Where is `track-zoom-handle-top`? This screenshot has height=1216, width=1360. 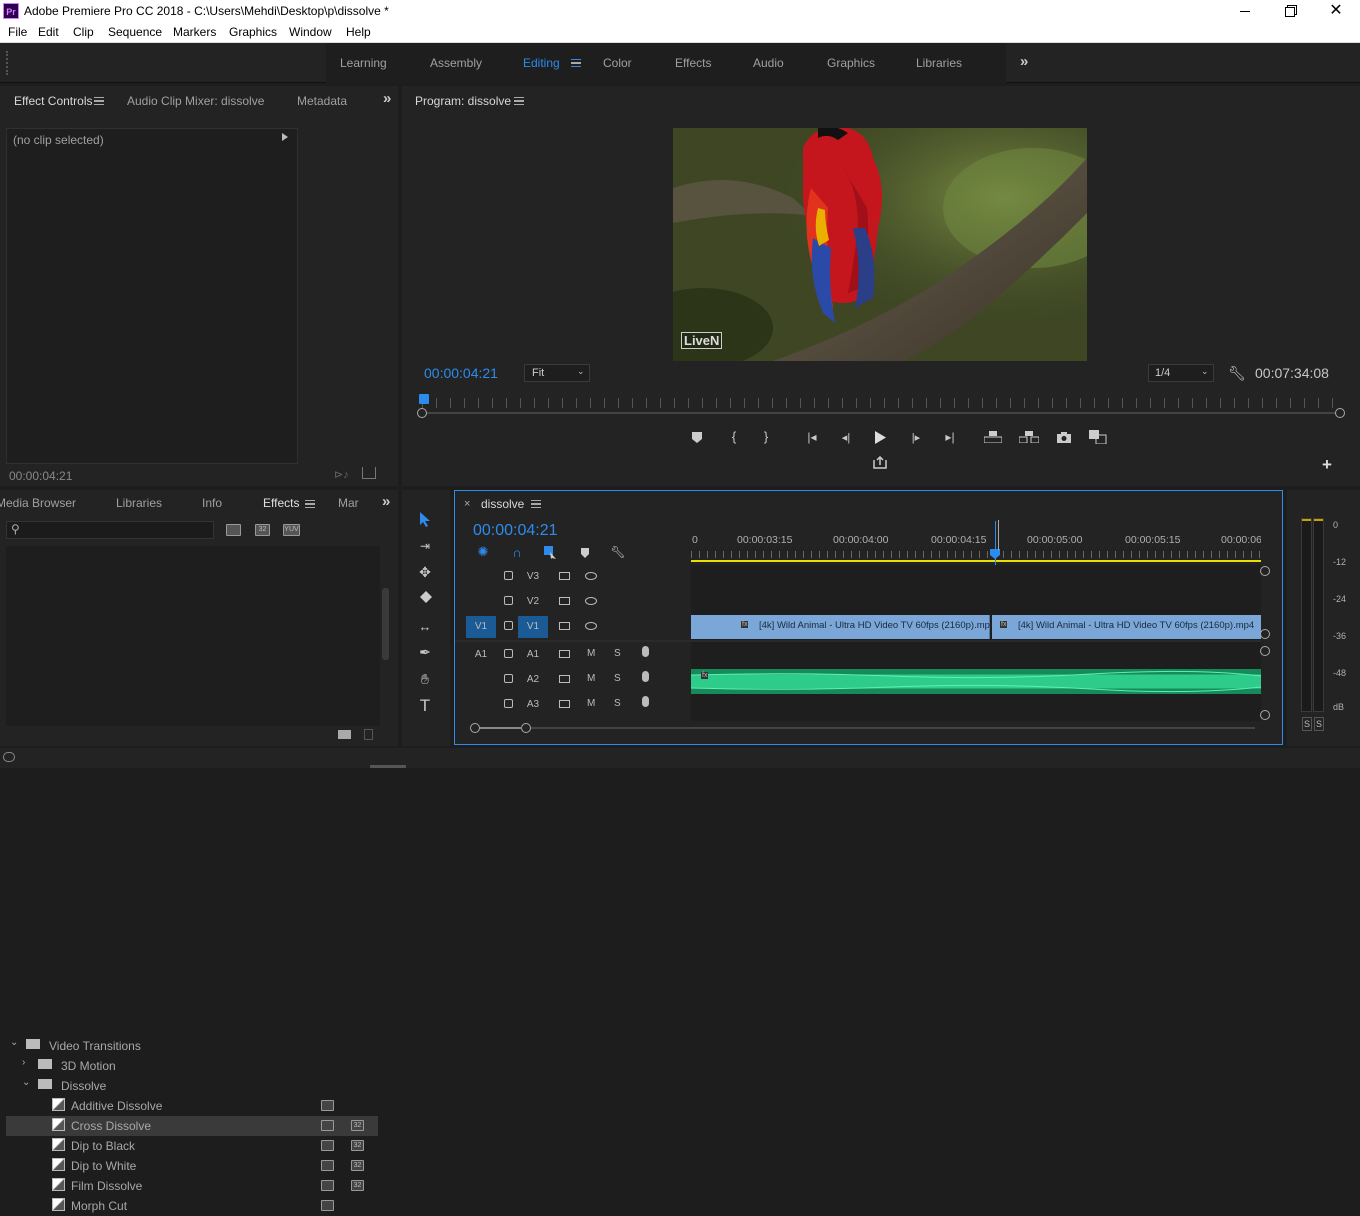 track-zoom-handle-top is located at coordinates (1265, 571).